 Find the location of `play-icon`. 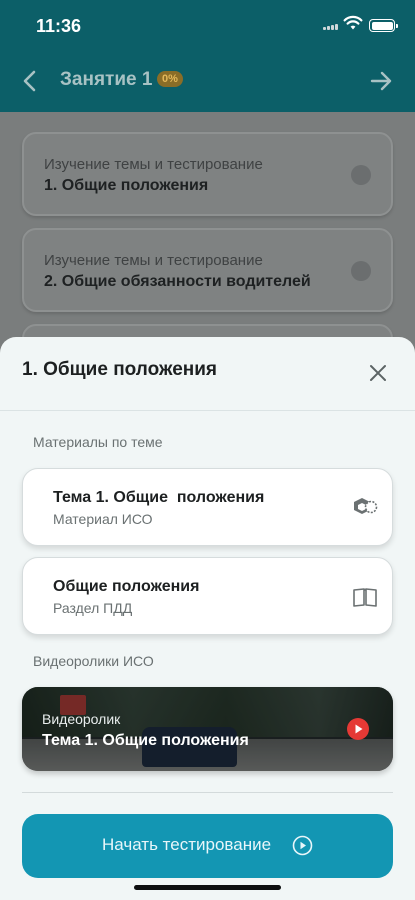

play-icon is located at coordinates (358, 729).